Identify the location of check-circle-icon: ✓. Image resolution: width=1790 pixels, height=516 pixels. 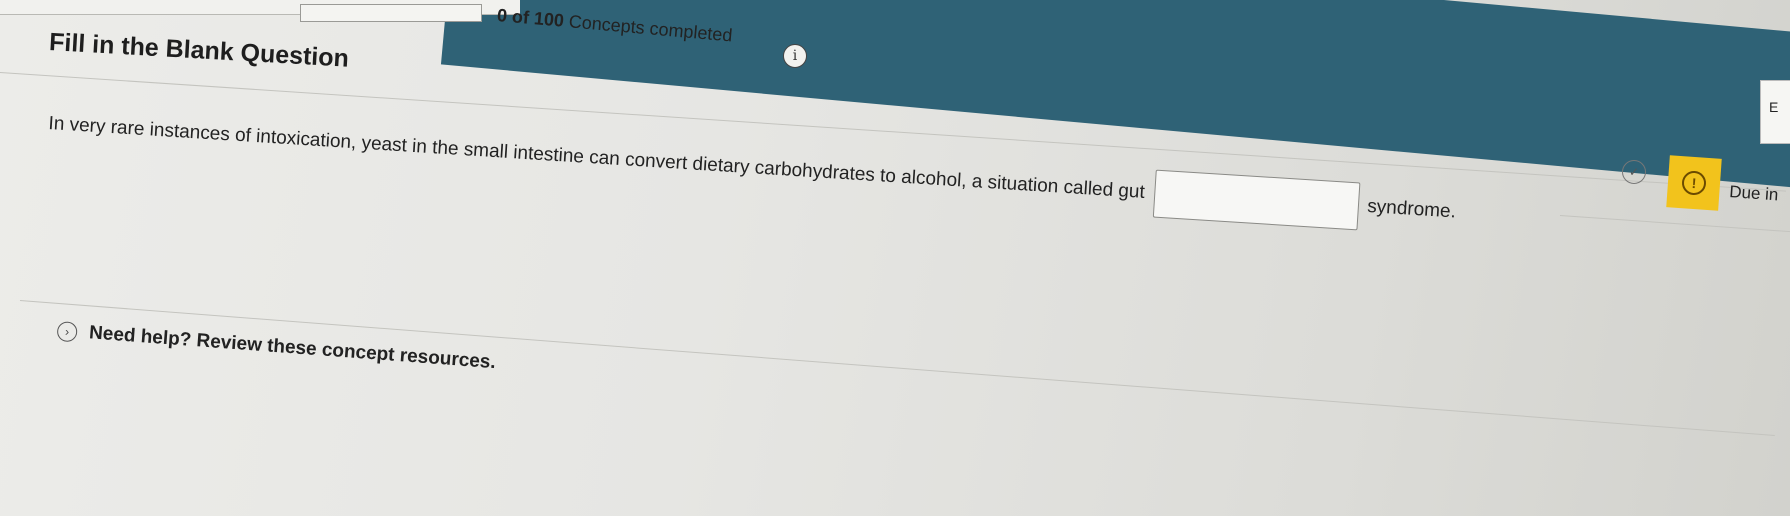
(1634, 172).